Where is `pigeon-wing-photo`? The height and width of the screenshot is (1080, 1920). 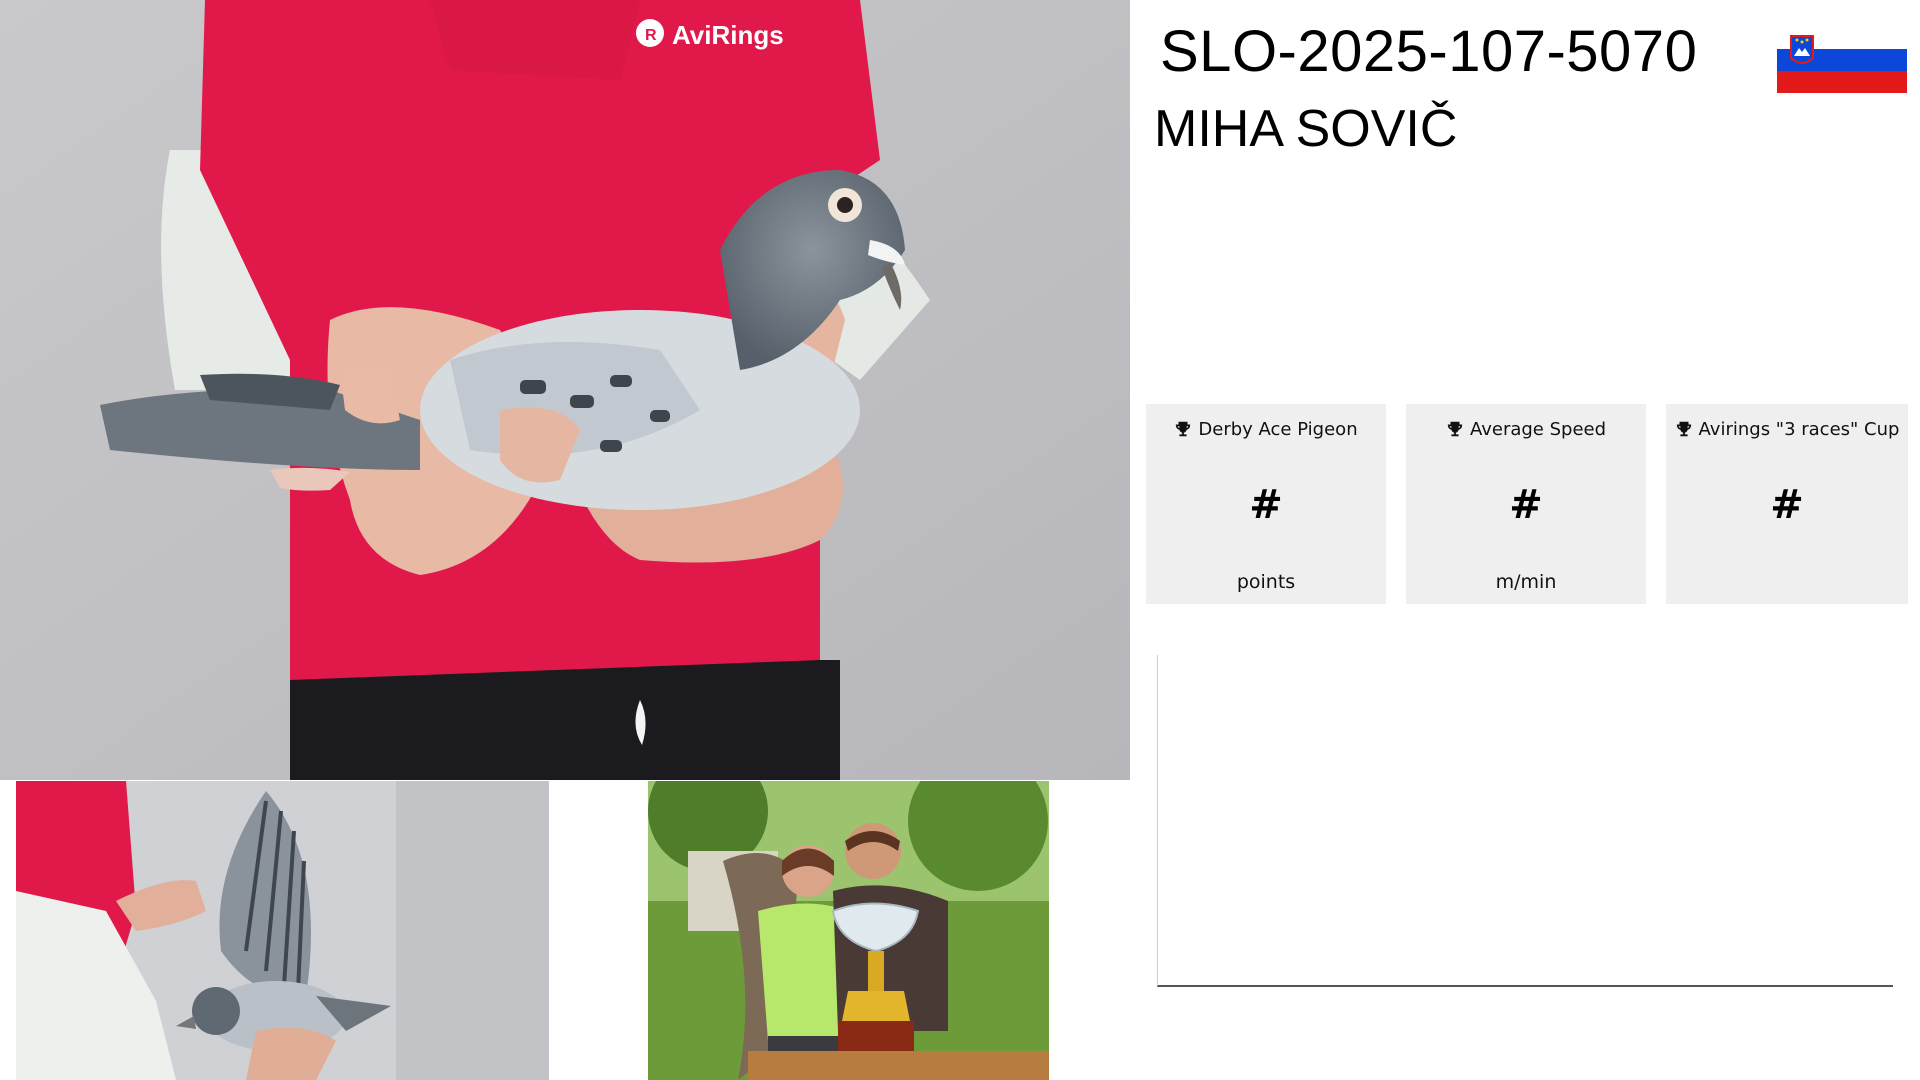
pigeon-wing-photo is located at coordinates (282, 930).